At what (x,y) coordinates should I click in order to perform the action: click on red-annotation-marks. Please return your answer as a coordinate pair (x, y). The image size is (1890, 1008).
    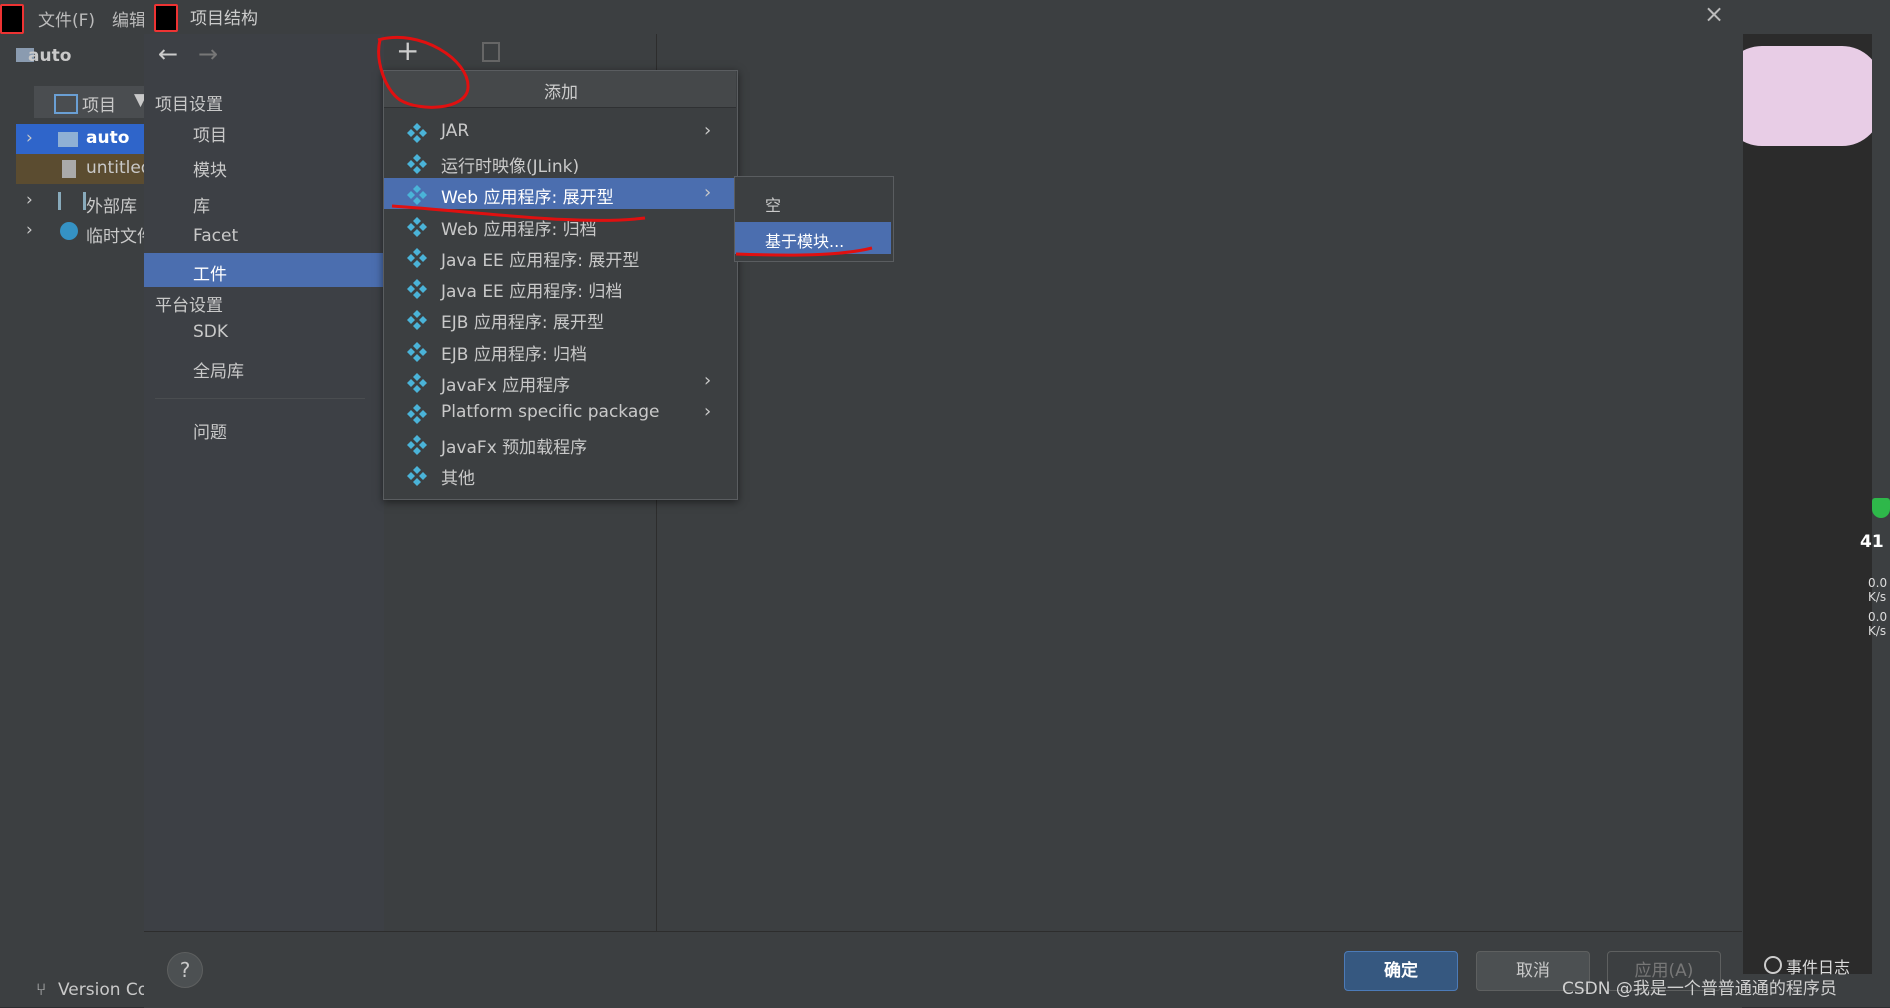
    Looking at the image, I should click on (625, 146).